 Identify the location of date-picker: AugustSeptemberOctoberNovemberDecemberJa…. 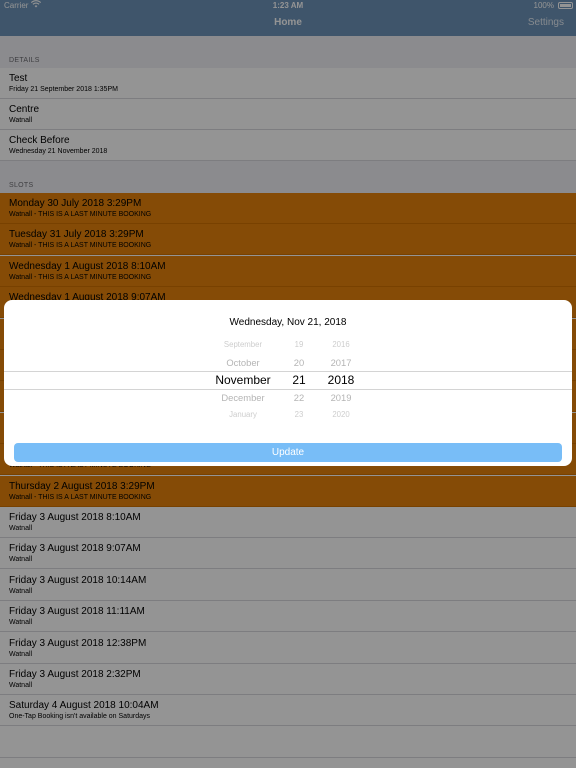
(288, 382).